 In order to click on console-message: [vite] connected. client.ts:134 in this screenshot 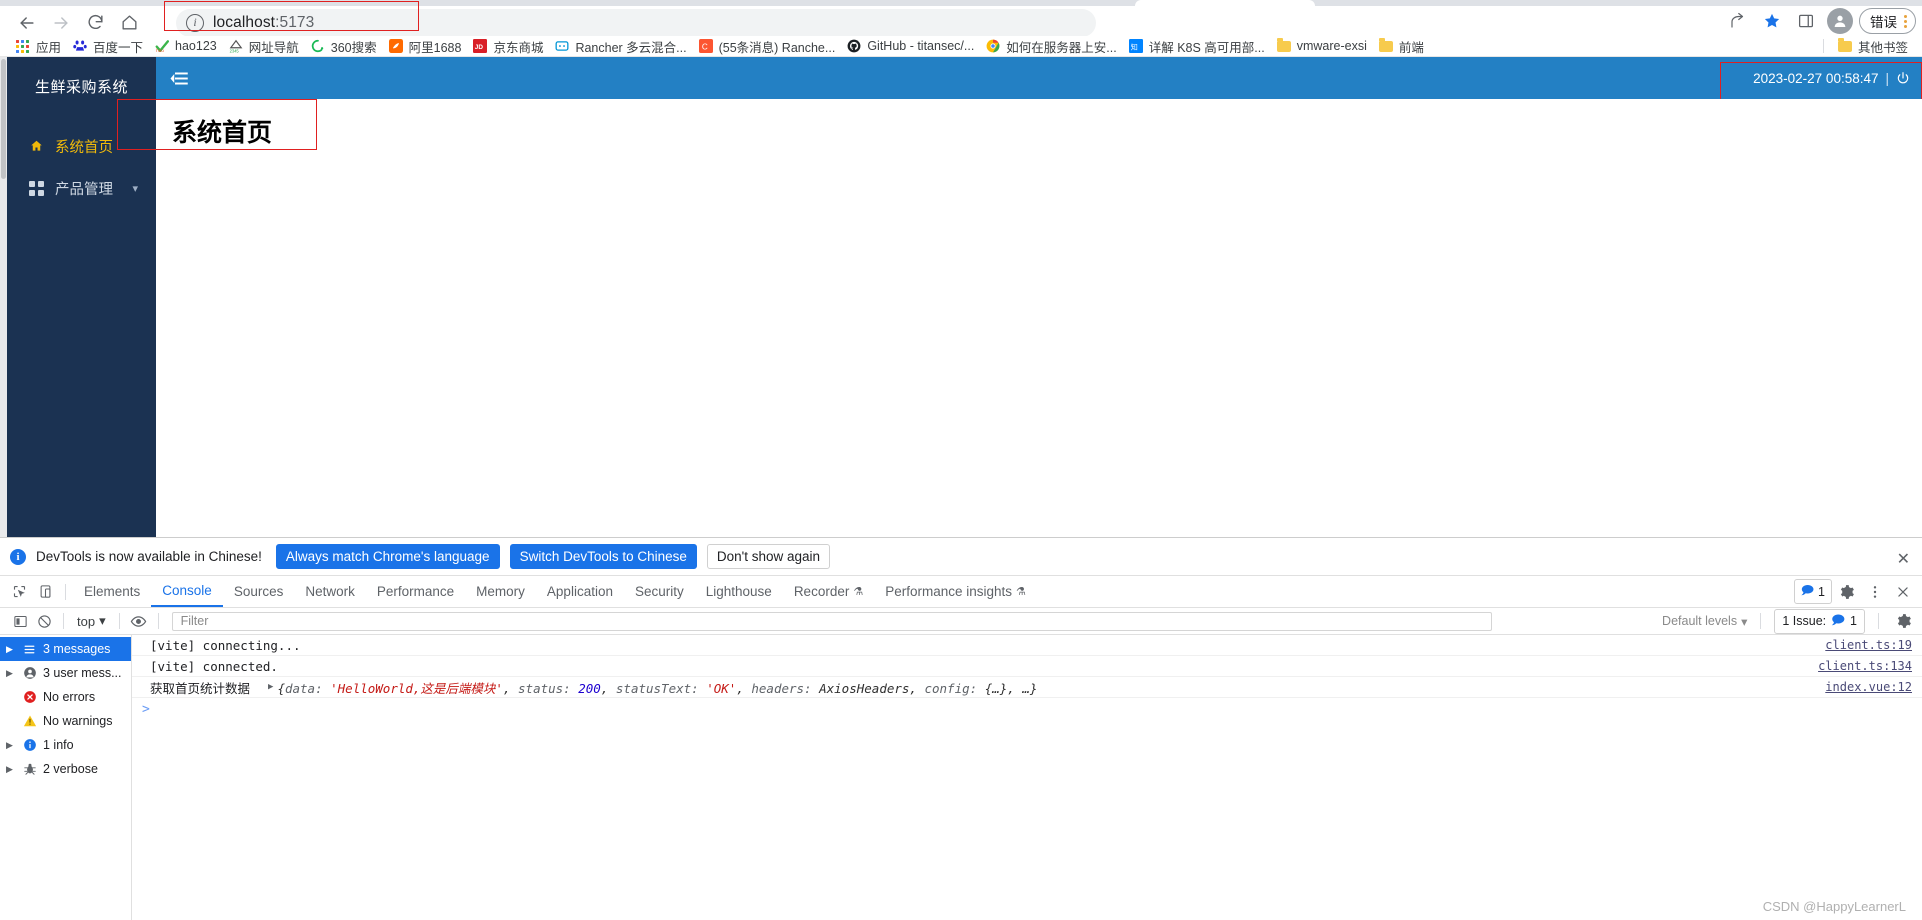, I will do `click(1027, 666)`.